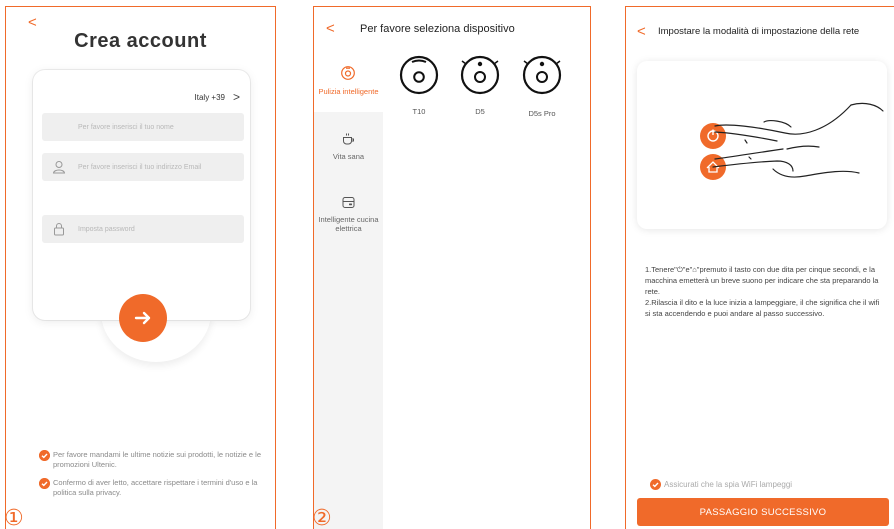  Describe the element at coordinates (348, 91) in the screenshot. I see `category-label: Pulizia intelligente` at that location.